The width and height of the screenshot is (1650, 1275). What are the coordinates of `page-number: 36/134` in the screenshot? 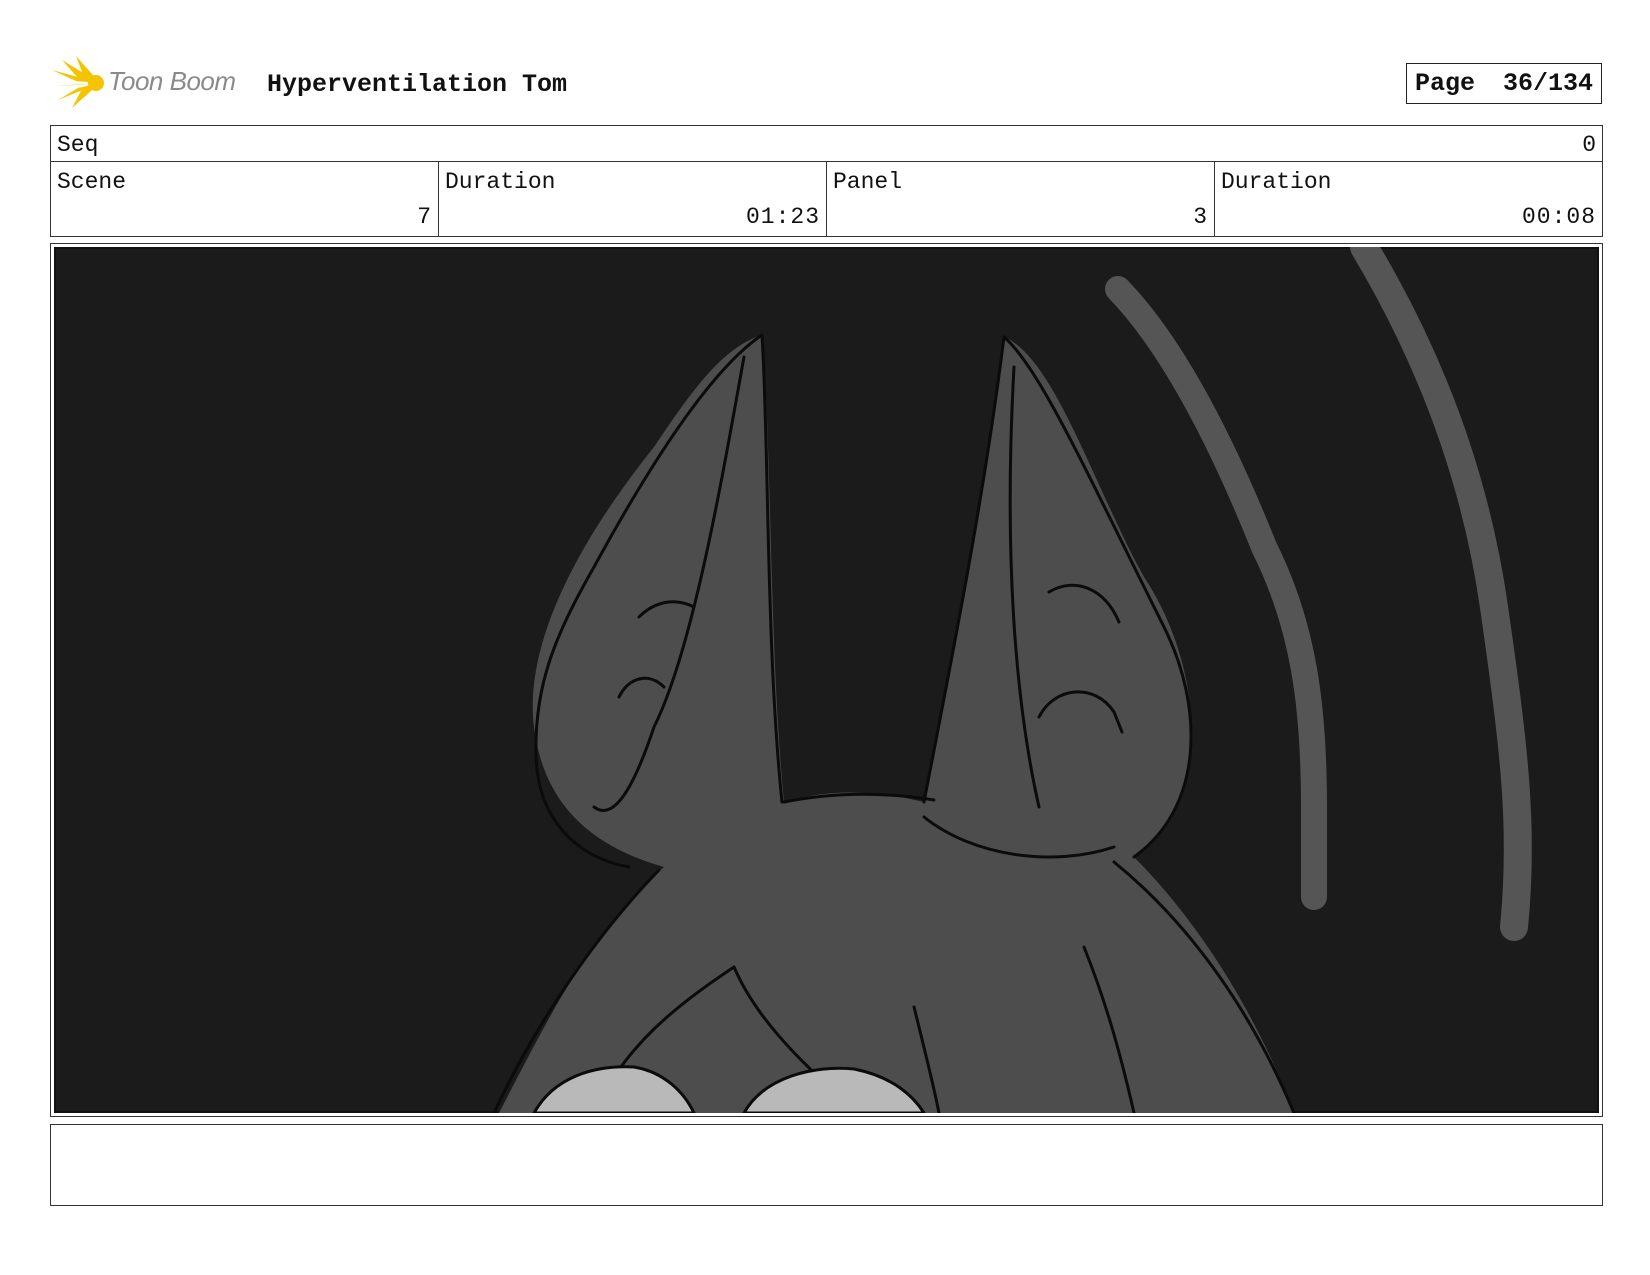 It's located at (1547, 83).